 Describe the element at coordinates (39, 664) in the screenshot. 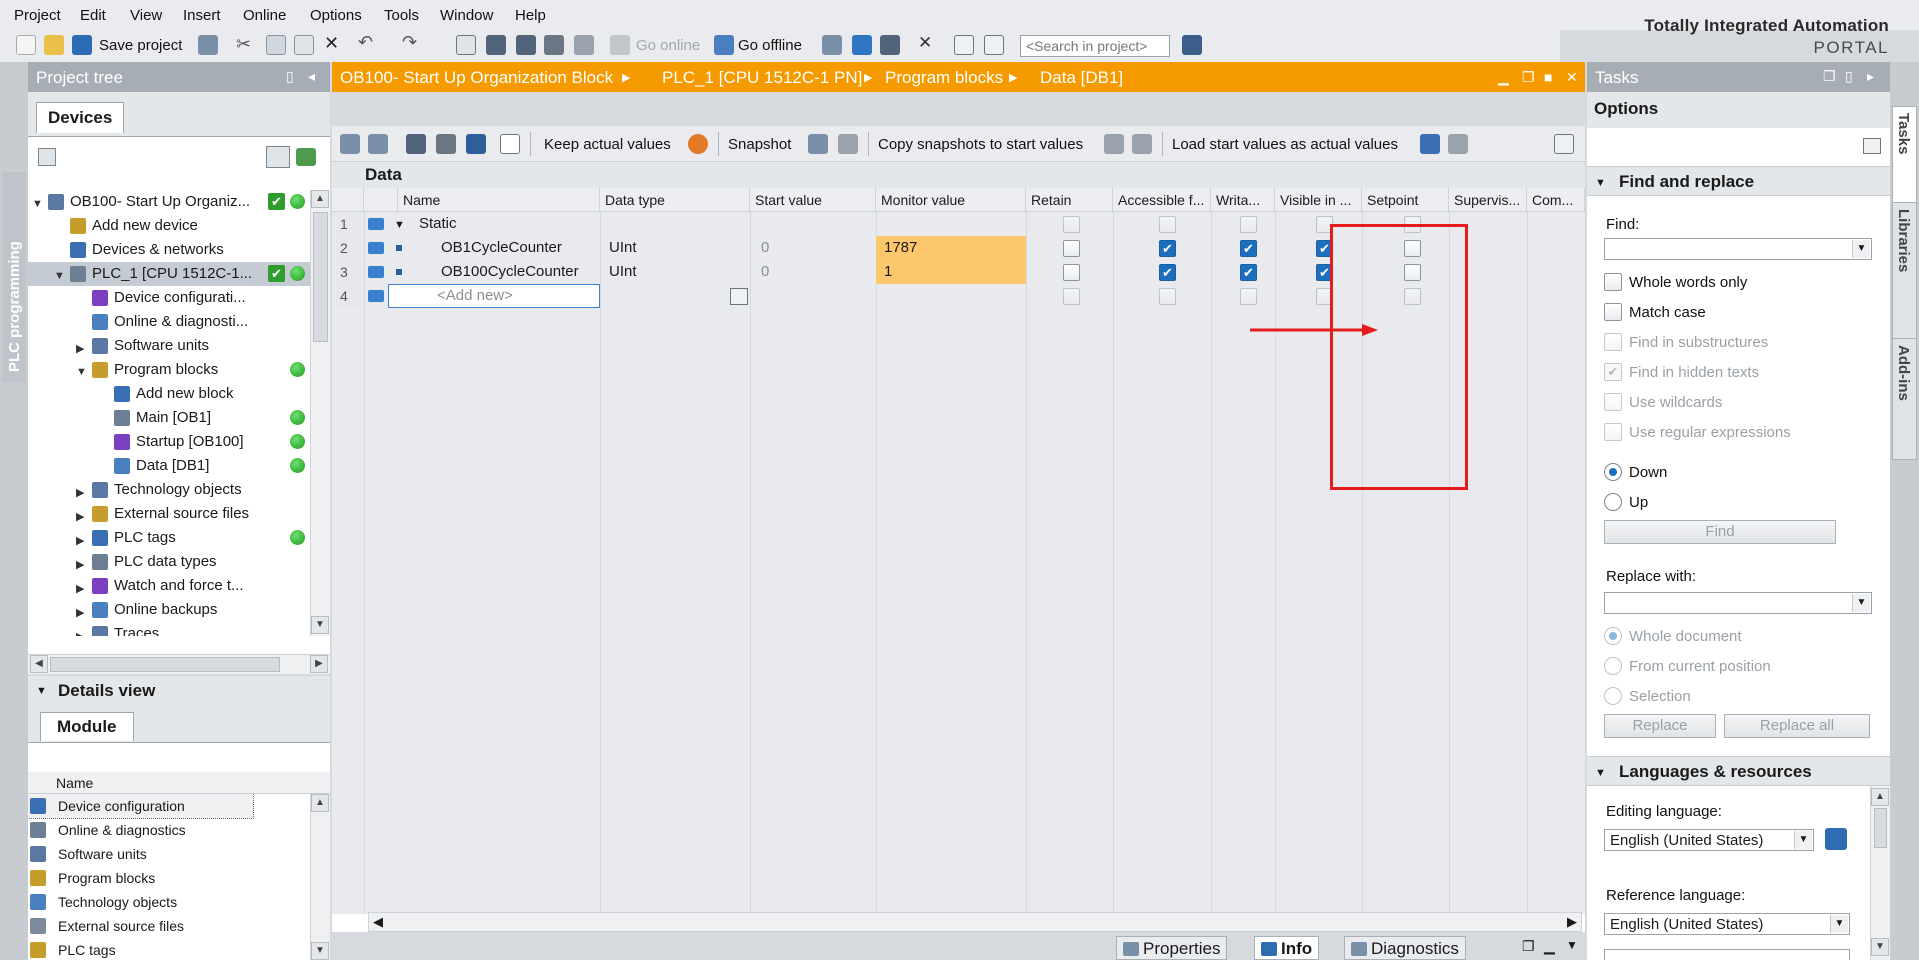

I see `scroll-left-icon: ◀` at that location.